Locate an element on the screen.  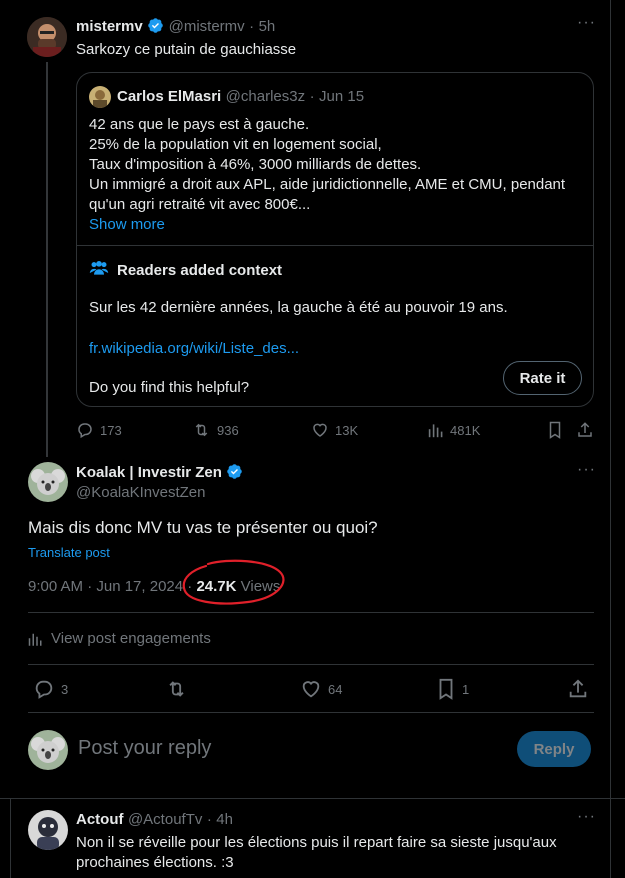
reply-header: Actouf @ActoufTv · 4h is located at coordinates (154, 819).